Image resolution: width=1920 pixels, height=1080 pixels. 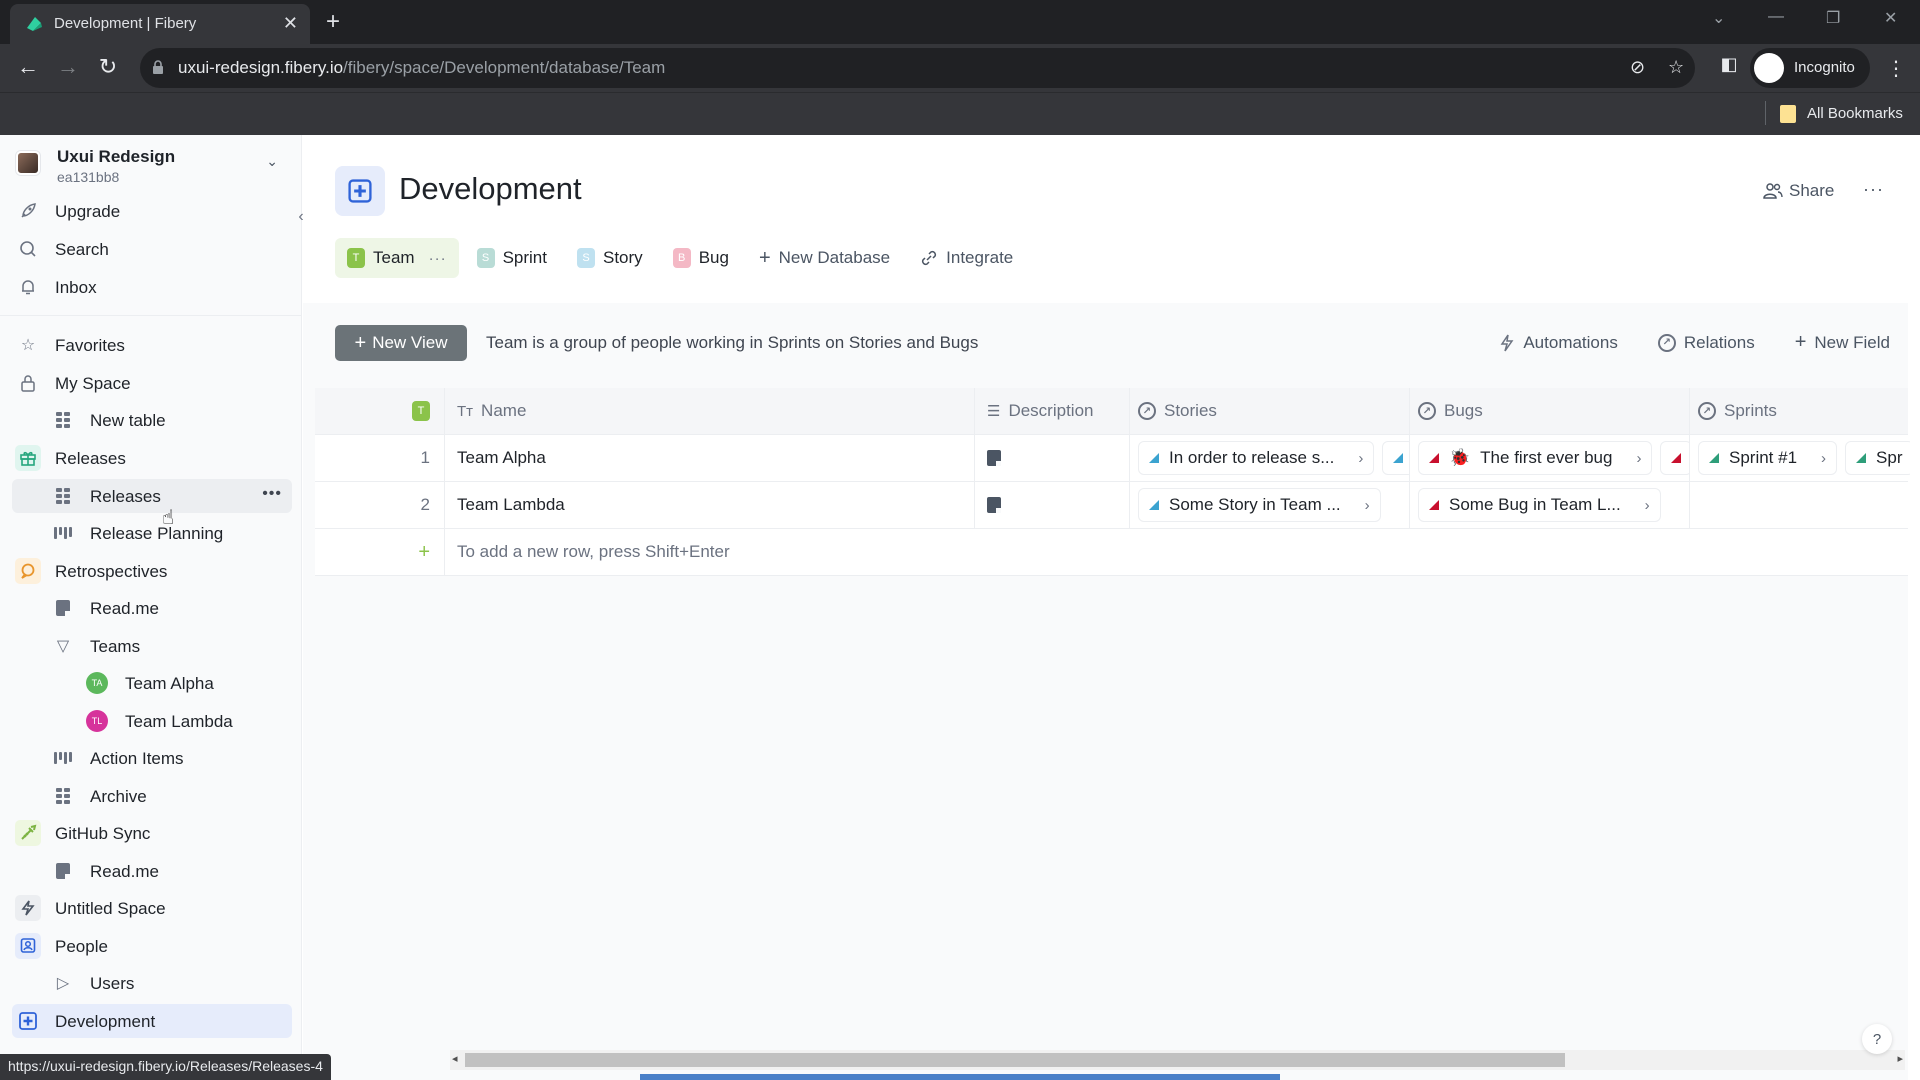 I want to click on relations-button: ↗ Relations, so click(x=1706, y=342).